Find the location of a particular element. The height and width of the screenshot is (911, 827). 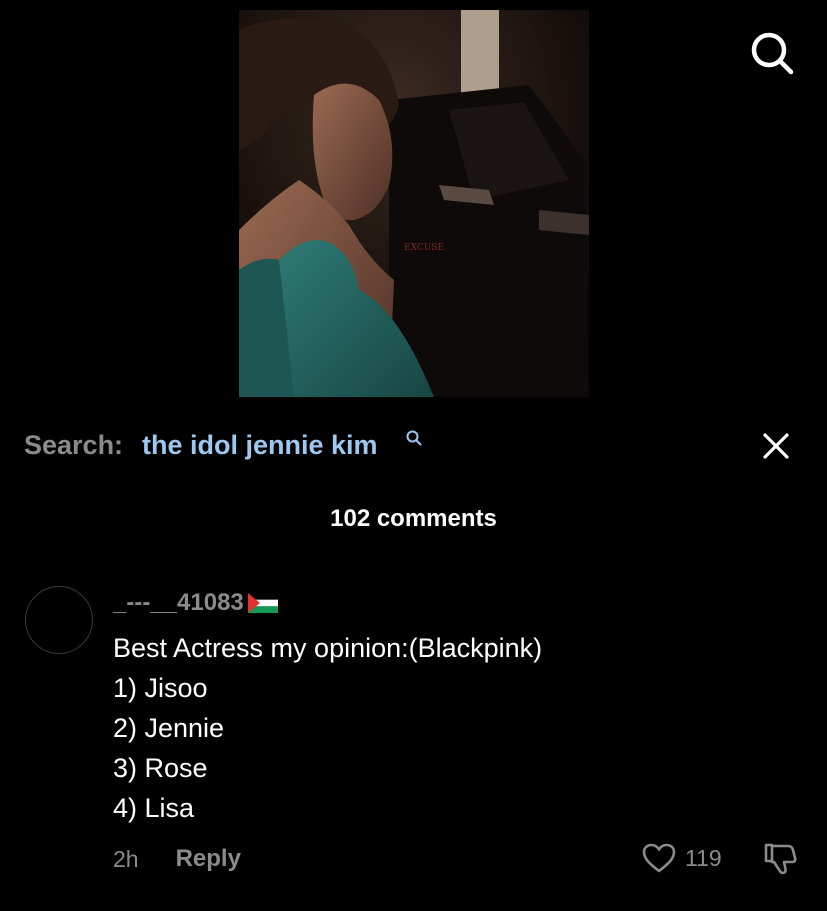

close-button is located at coordinates (776, 446).